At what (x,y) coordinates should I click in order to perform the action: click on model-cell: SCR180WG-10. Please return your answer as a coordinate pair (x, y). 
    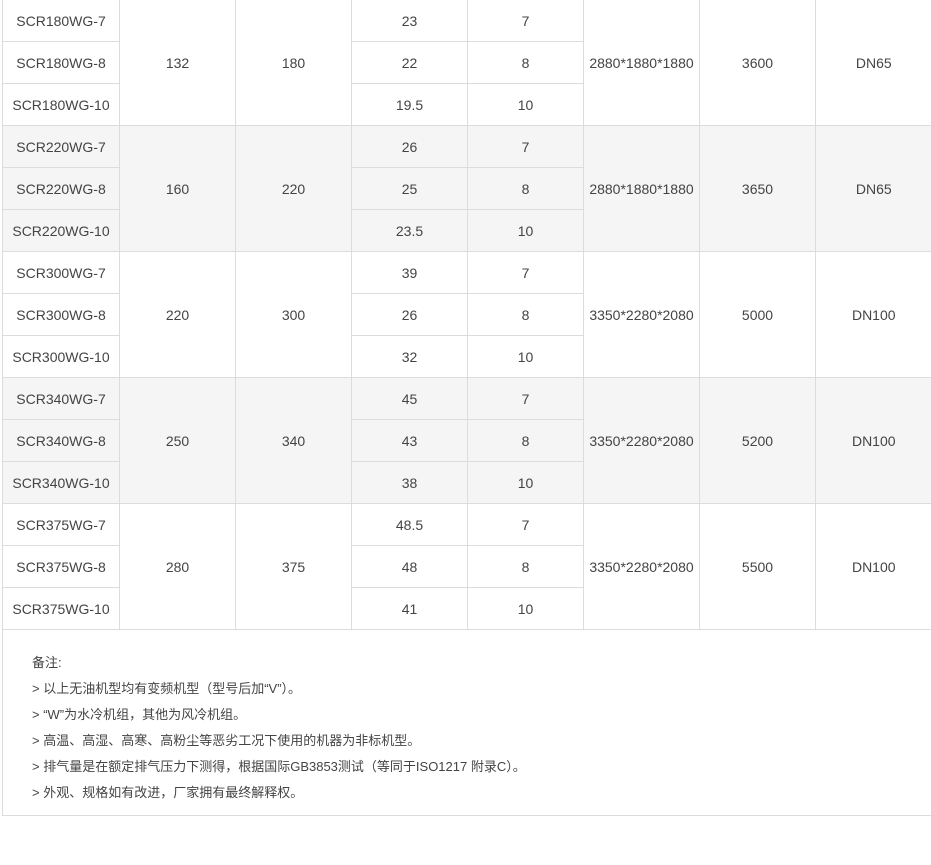
    Looking at the image, I should click on (61, 104).